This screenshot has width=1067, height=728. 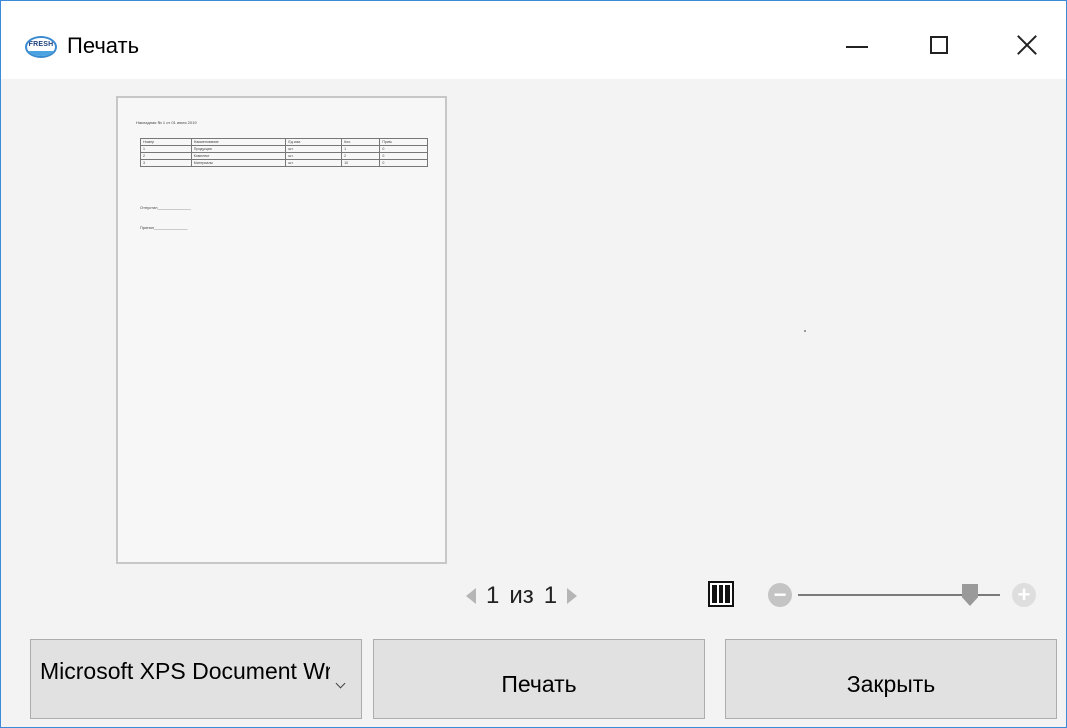 What do you see at coordinates (780, 595) in the screenshot?
I see `zoom-out-icon: −` at bounding box center [780, 595].